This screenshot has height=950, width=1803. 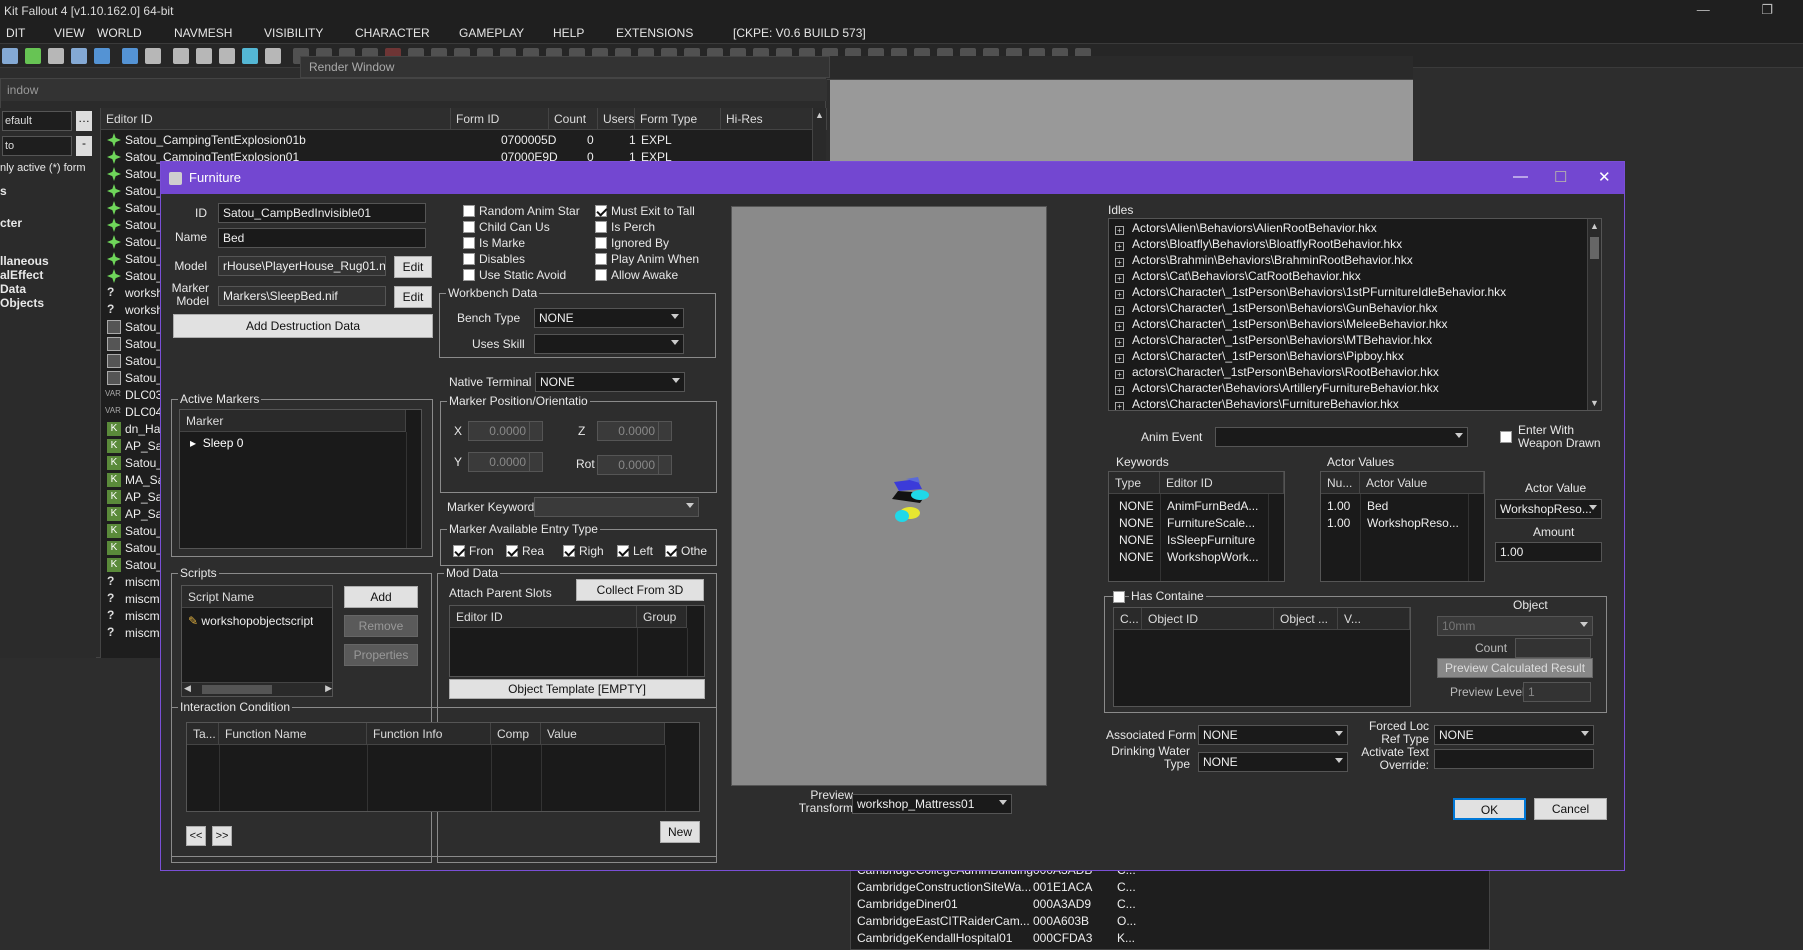 I want to click on marker-model-field: Markers\SleepBed.nif, so click(x=302, y=296).